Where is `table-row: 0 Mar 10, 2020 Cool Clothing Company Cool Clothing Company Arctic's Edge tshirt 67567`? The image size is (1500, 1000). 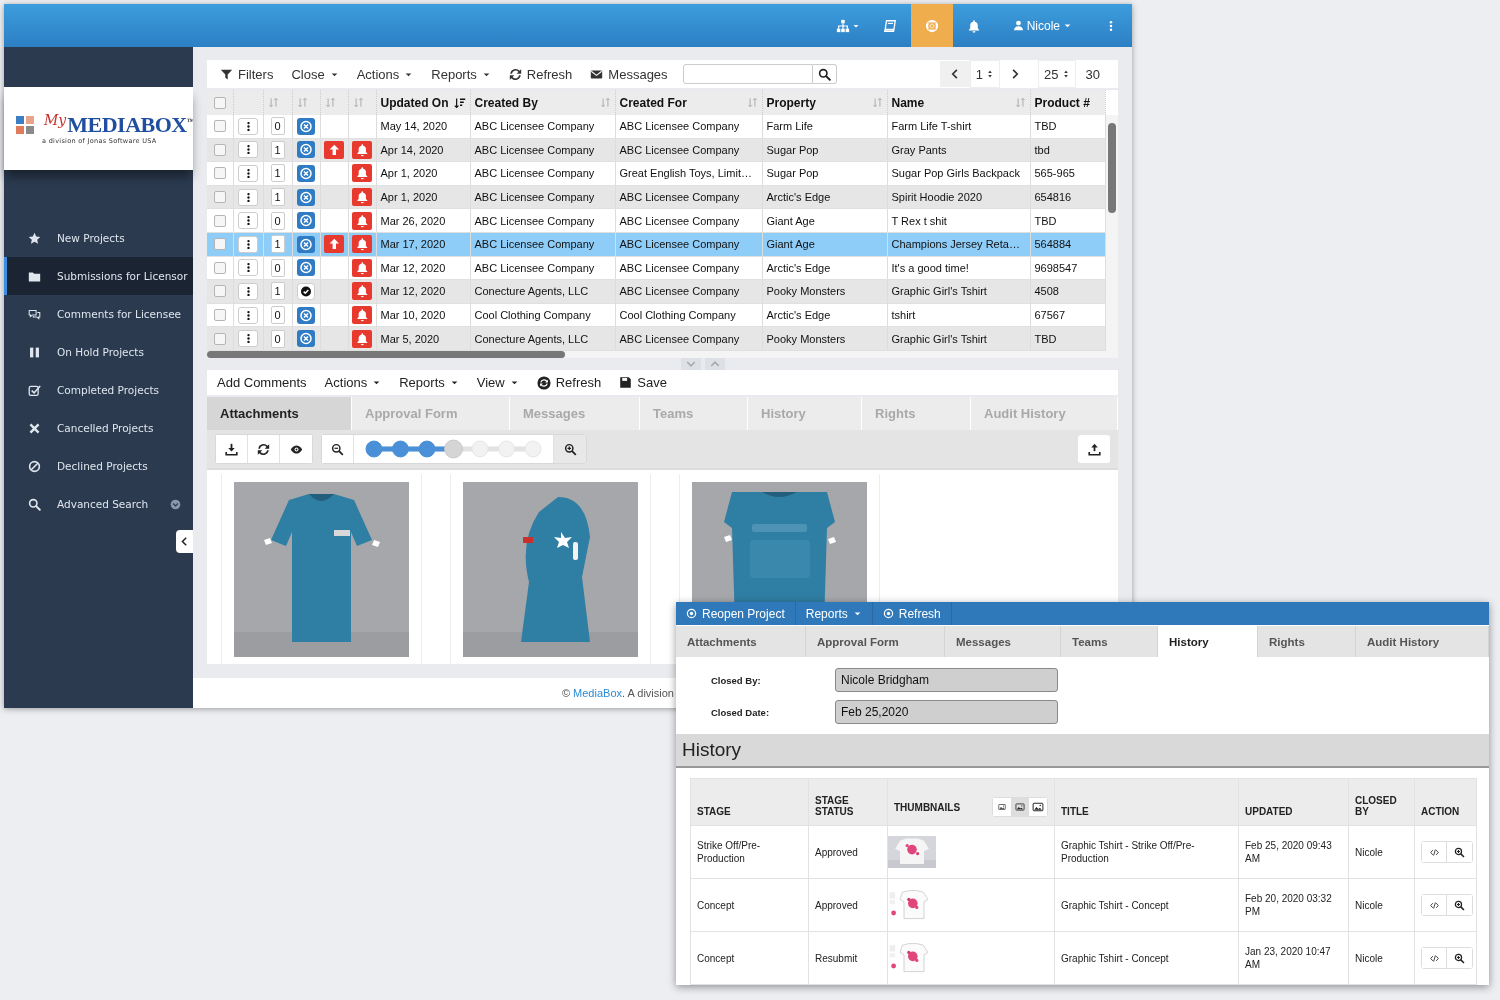
table-row: 0 Mar 10, 2020 Cool Clothing Company Cool Clothing Company Arctic's Edge tshirt 67567 is located at coordinates (656, 315).